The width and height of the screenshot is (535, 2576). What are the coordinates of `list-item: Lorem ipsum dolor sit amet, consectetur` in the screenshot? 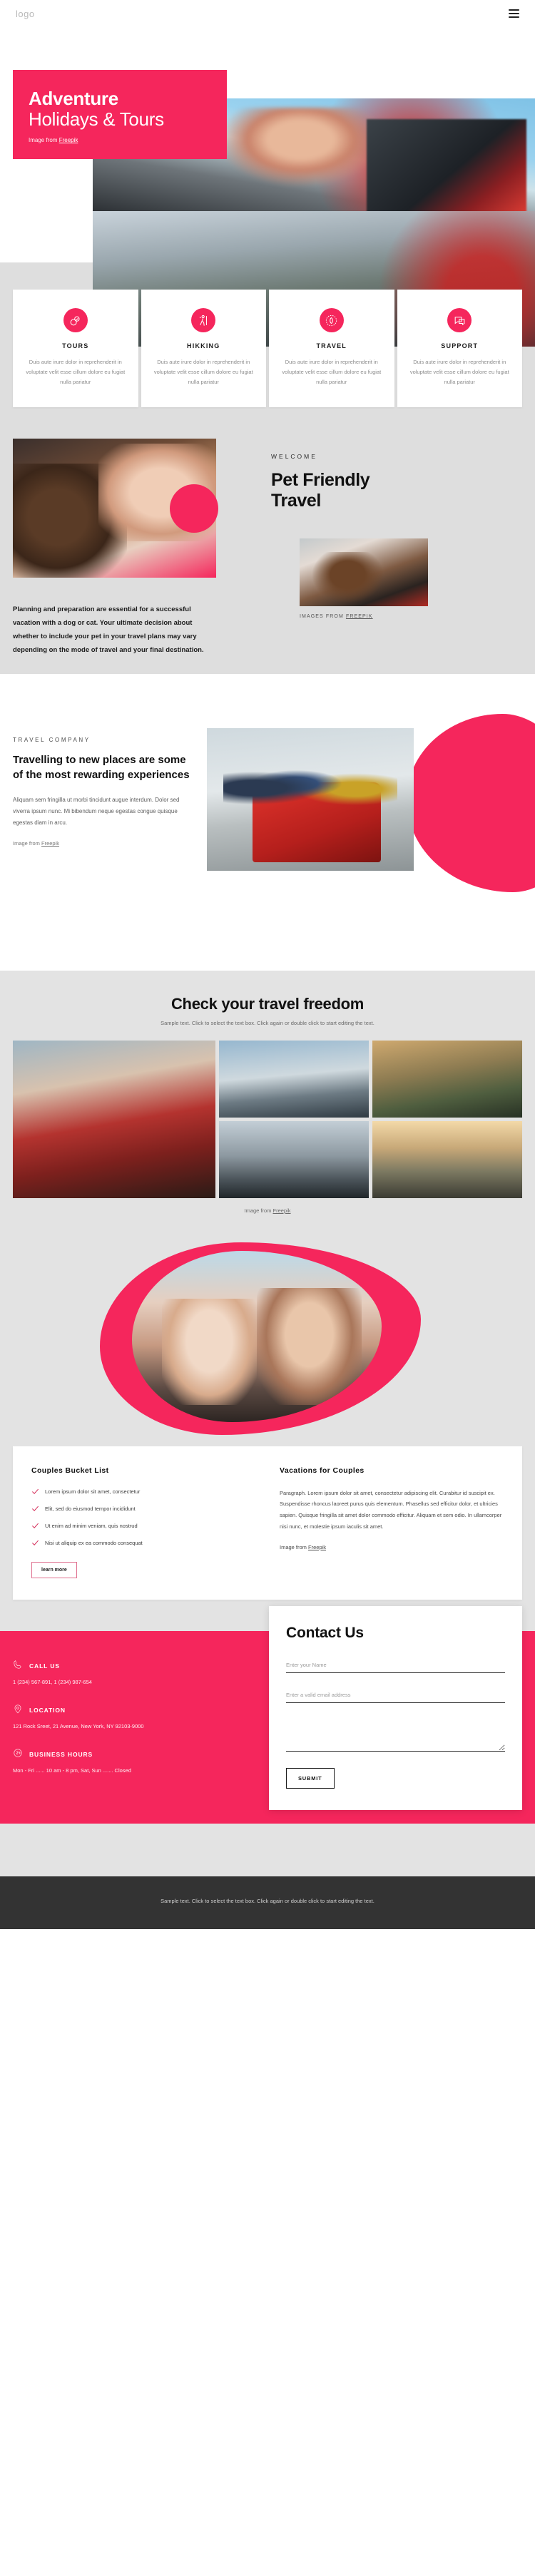 It's located at (143, 1492).